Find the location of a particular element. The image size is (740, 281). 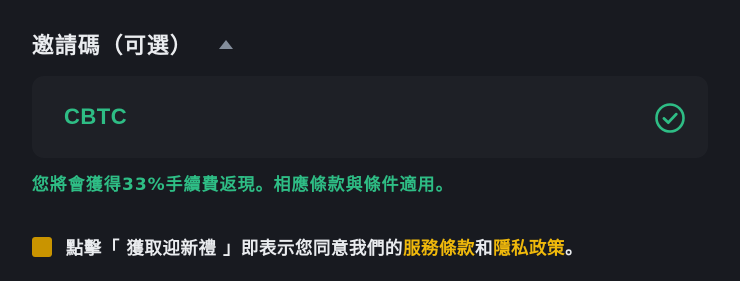

consent-text-before: 點擊「 獲取迎新禮 」即表示您同意我們的 is located at coordinates (235, 248).